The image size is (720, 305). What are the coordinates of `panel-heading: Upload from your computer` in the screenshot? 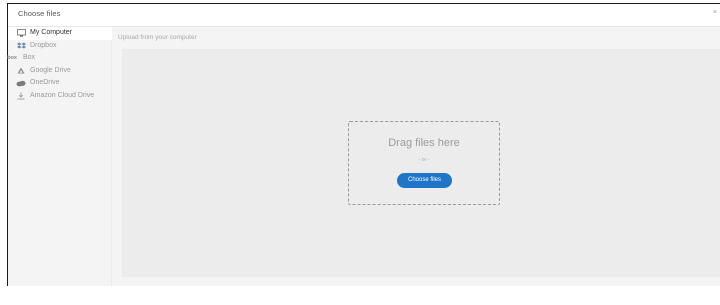 It's located at (157, 37).